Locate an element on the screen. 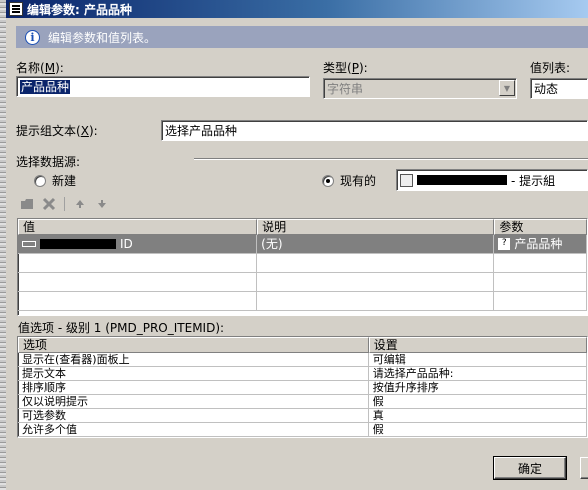  existing-prompt-group-select: - 提示組 is located at coordinates (492, 180).